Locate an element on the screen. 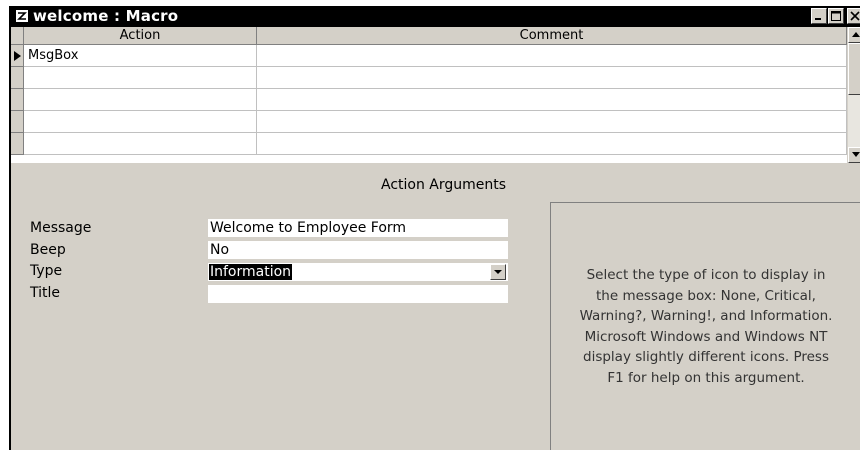  minimize-icon is located at coordinates (818, 19).